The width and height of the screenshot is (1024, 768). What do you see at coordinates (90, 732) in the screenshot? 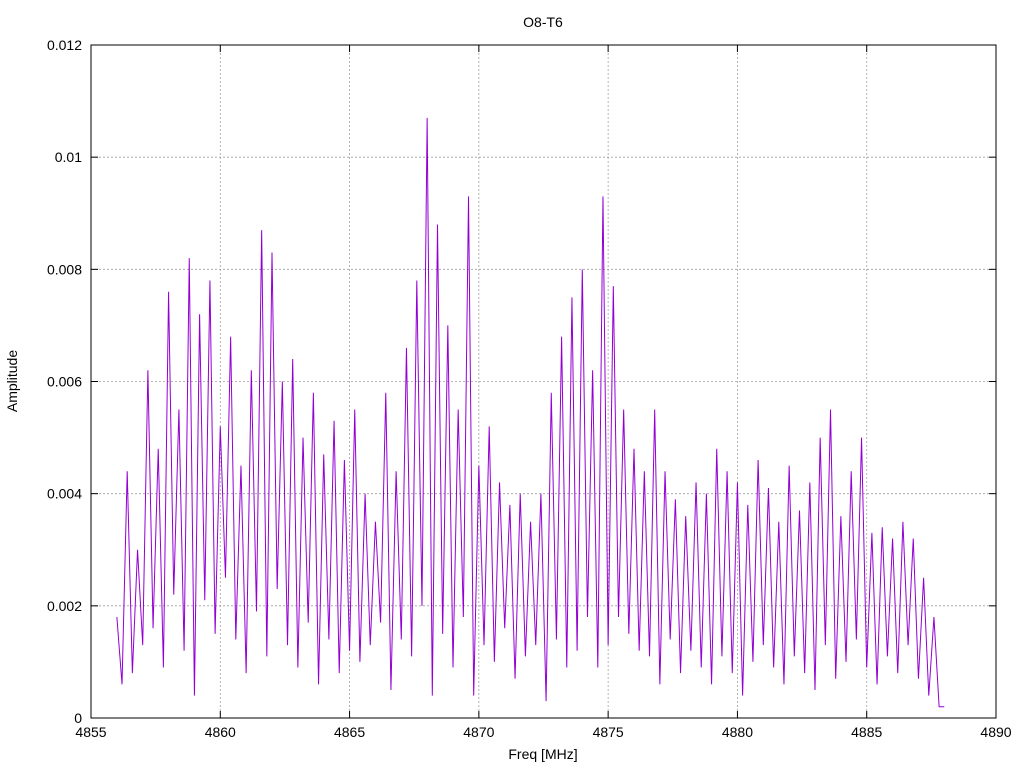
I see `x-tick-label: 4855` at bounding box center [90, 732].